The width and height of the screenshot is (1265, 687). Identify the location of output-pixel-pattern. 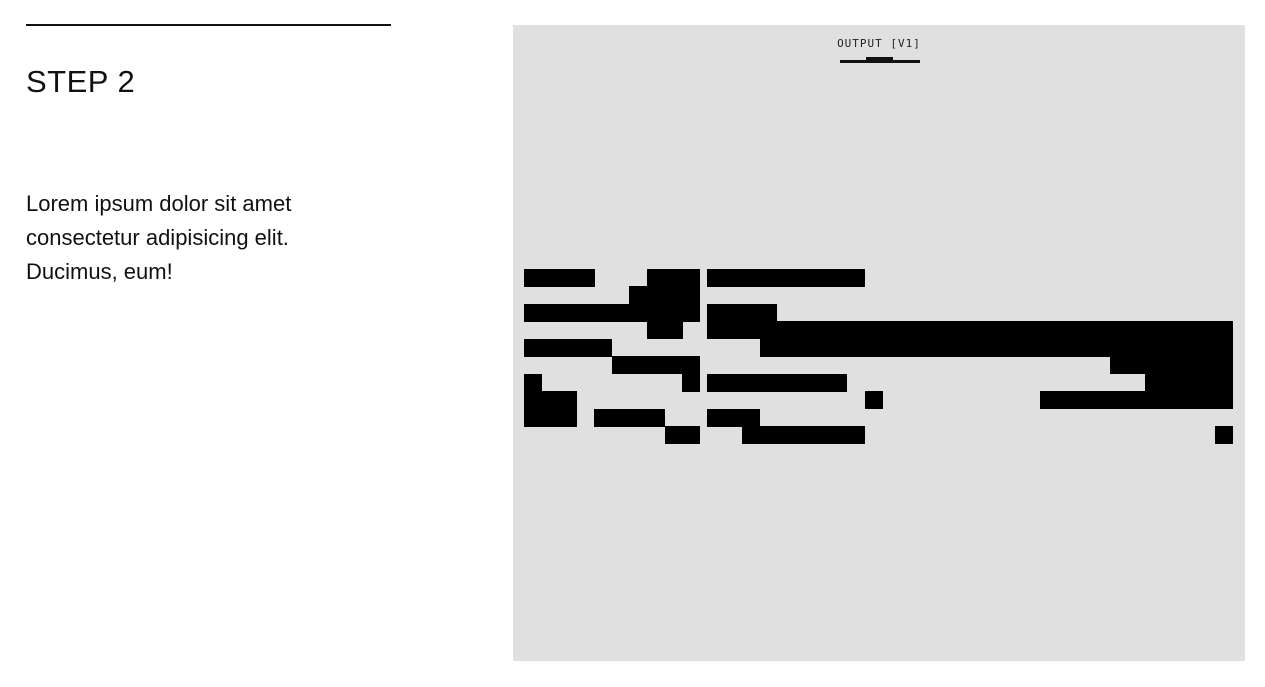
(878, 356).